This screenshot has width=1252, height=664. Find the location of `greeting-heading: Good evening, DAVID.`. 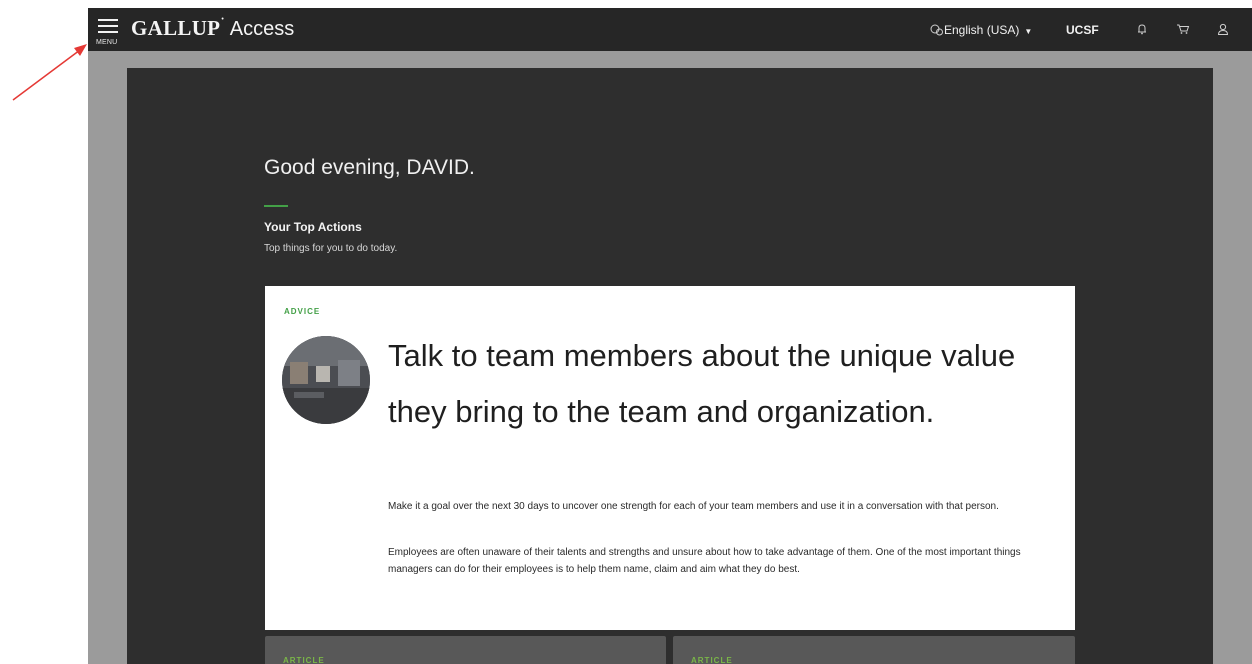

greeting-heading: Good evening, DAVID. is located at coordinates (369, 168).